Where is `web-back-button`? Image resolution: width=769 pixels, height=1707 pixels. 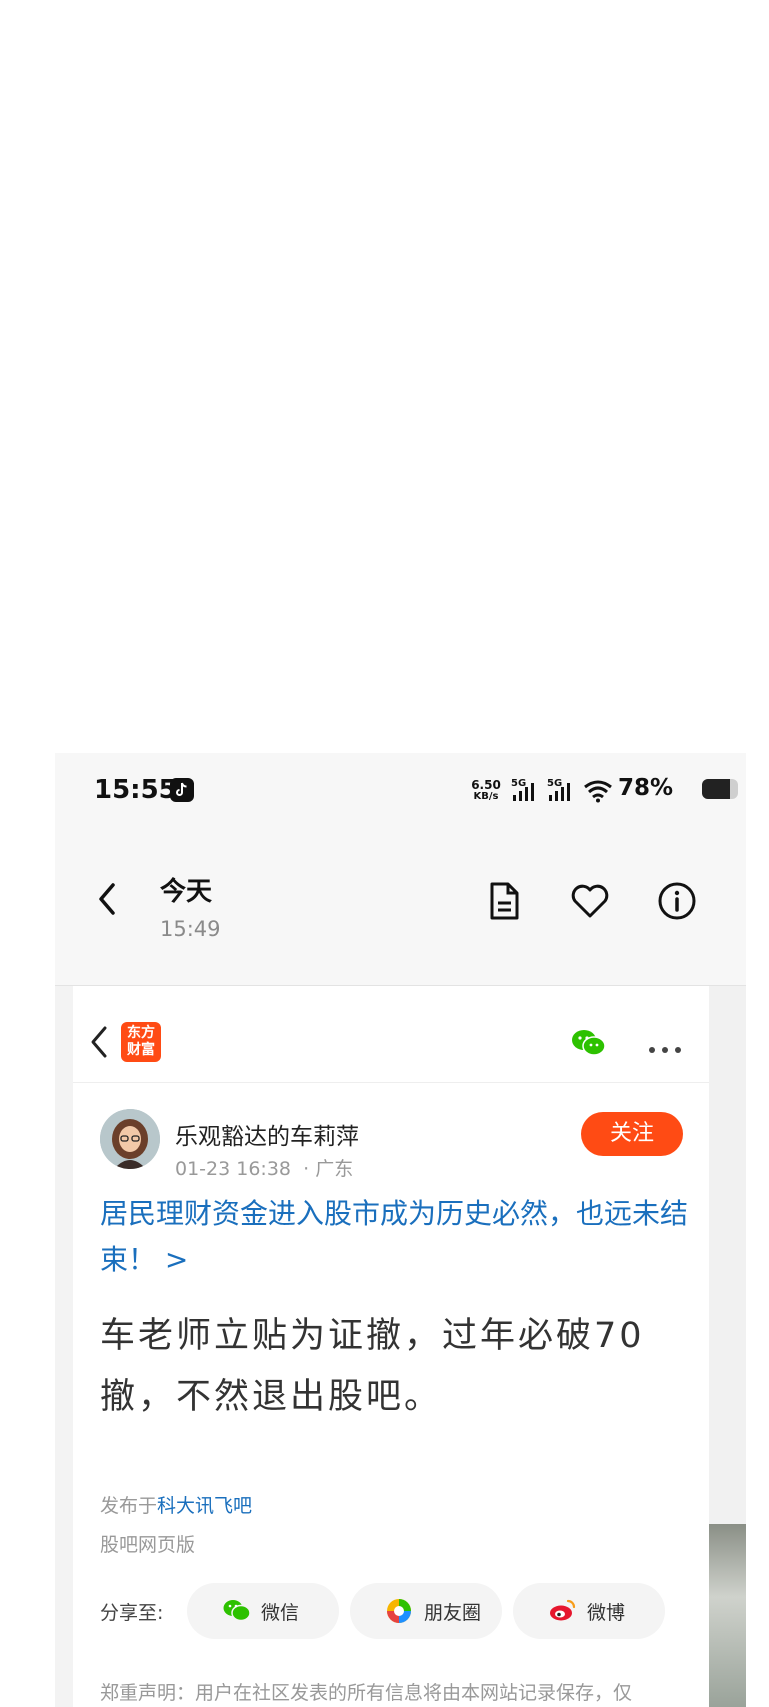
web-back-button is located at coordinates (99, 1044).